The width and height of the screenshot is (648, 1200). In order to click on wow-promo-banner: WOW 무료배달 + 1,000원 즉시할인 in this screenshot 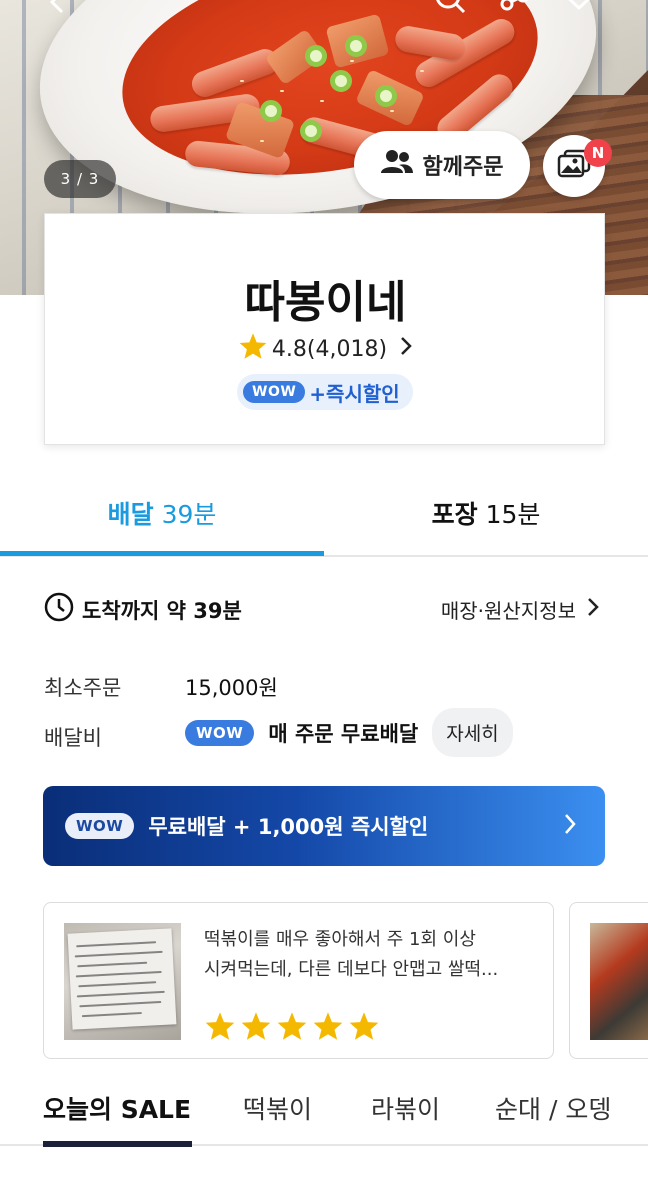, I will do `click(324, 826)`.